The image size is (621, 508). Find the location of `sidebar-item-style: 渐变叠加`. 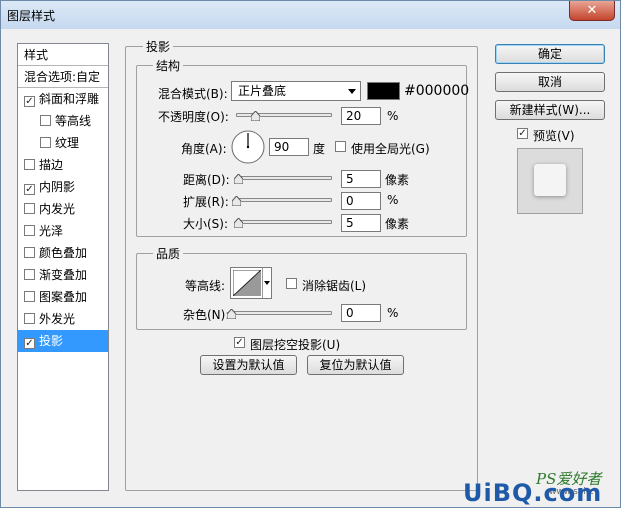

sidebar-item-style: 渐变叠加 is located at coordinates (63, 275).